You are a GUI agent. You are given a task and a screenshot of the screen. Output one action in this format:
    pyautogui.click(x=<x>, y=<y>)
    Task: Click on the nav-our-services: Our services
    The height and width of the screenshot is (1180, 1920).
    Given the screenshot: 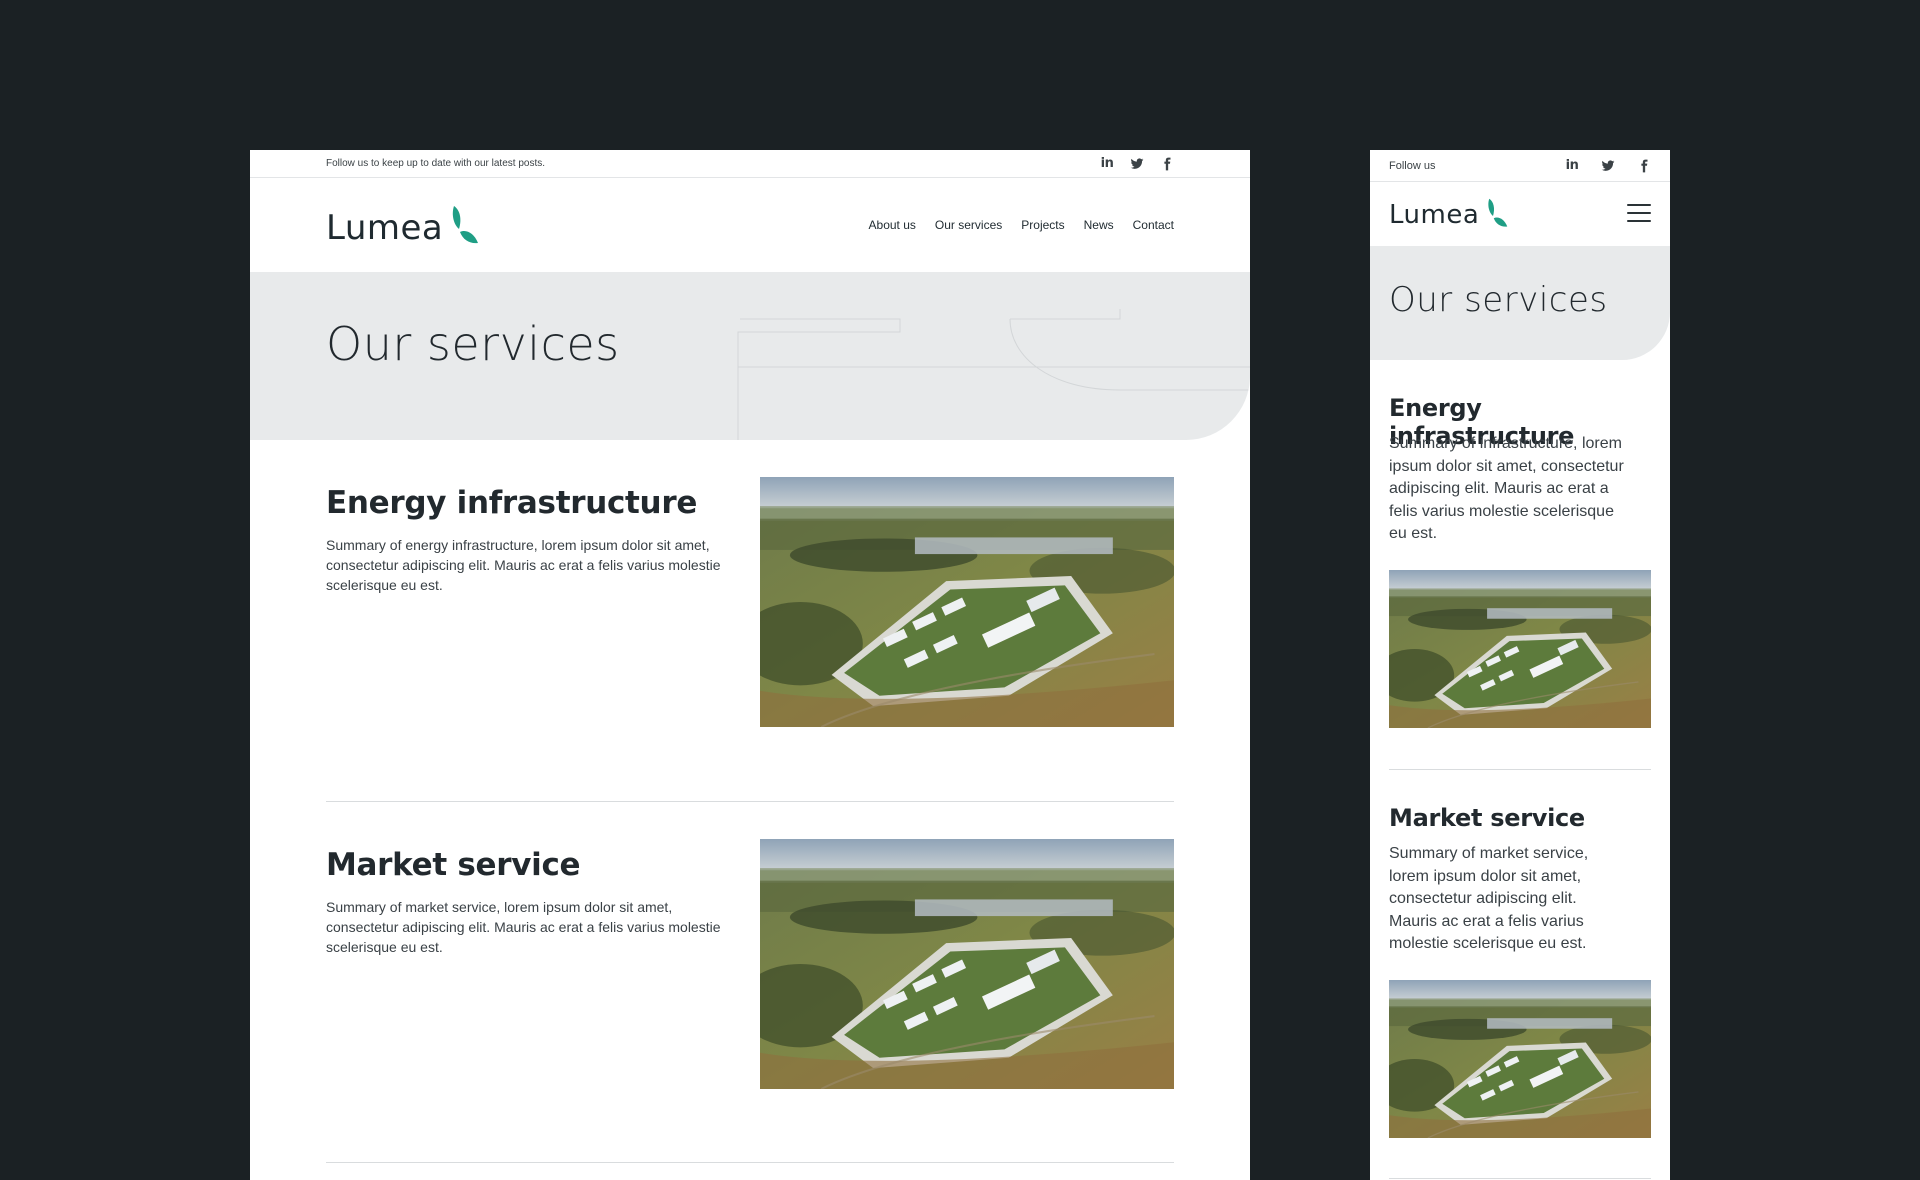 What is the action you would take?
    pyautogui.click(x=968, y=225)
    